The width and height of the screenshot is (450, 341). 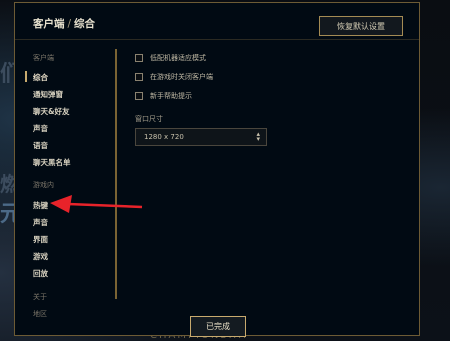 I want to click on tutorial-tips-checkbox, so click(x=139, y=96).